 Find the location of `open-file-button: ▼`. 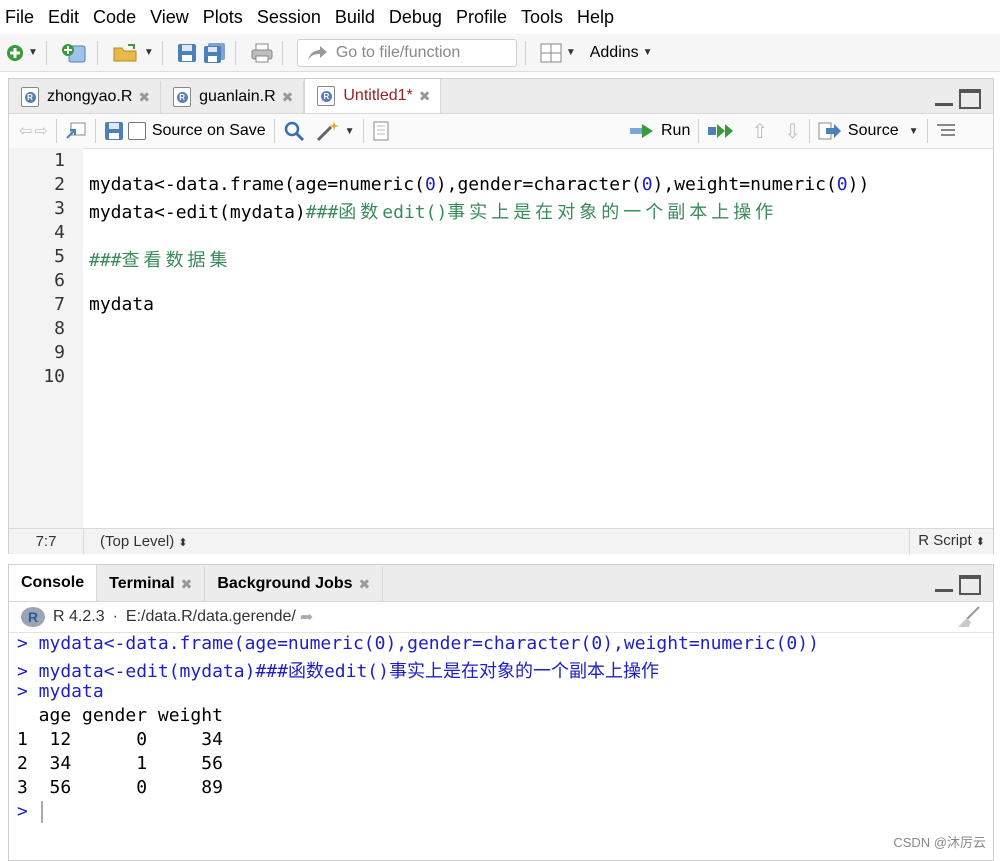

open-file-button: ▼ is located at coordinates (133, 53).